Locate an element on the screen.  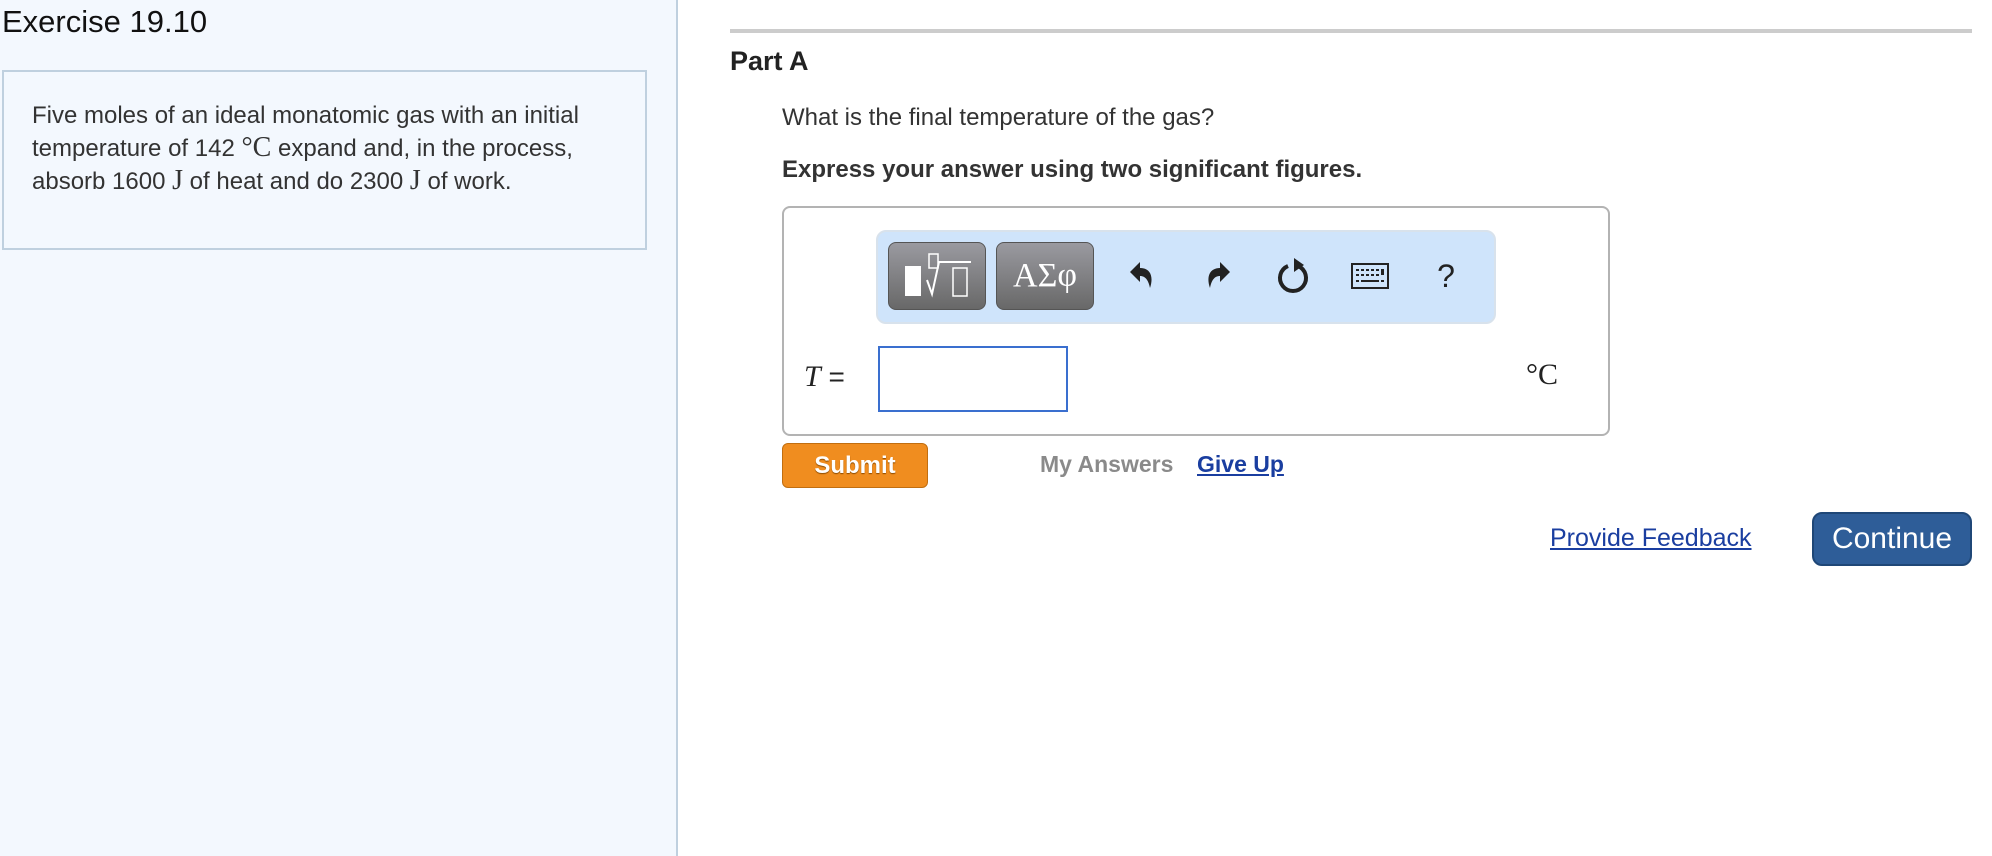
redo-icon is located at coordinates (1219, 275).